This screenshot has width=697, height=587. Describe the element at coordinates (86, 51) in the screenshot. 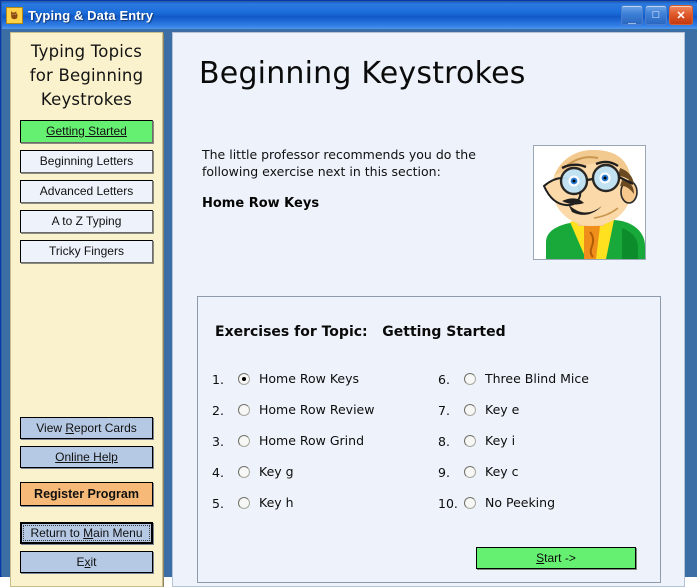

I see `sidebar-title-line-1: Typing Topics` at that location.